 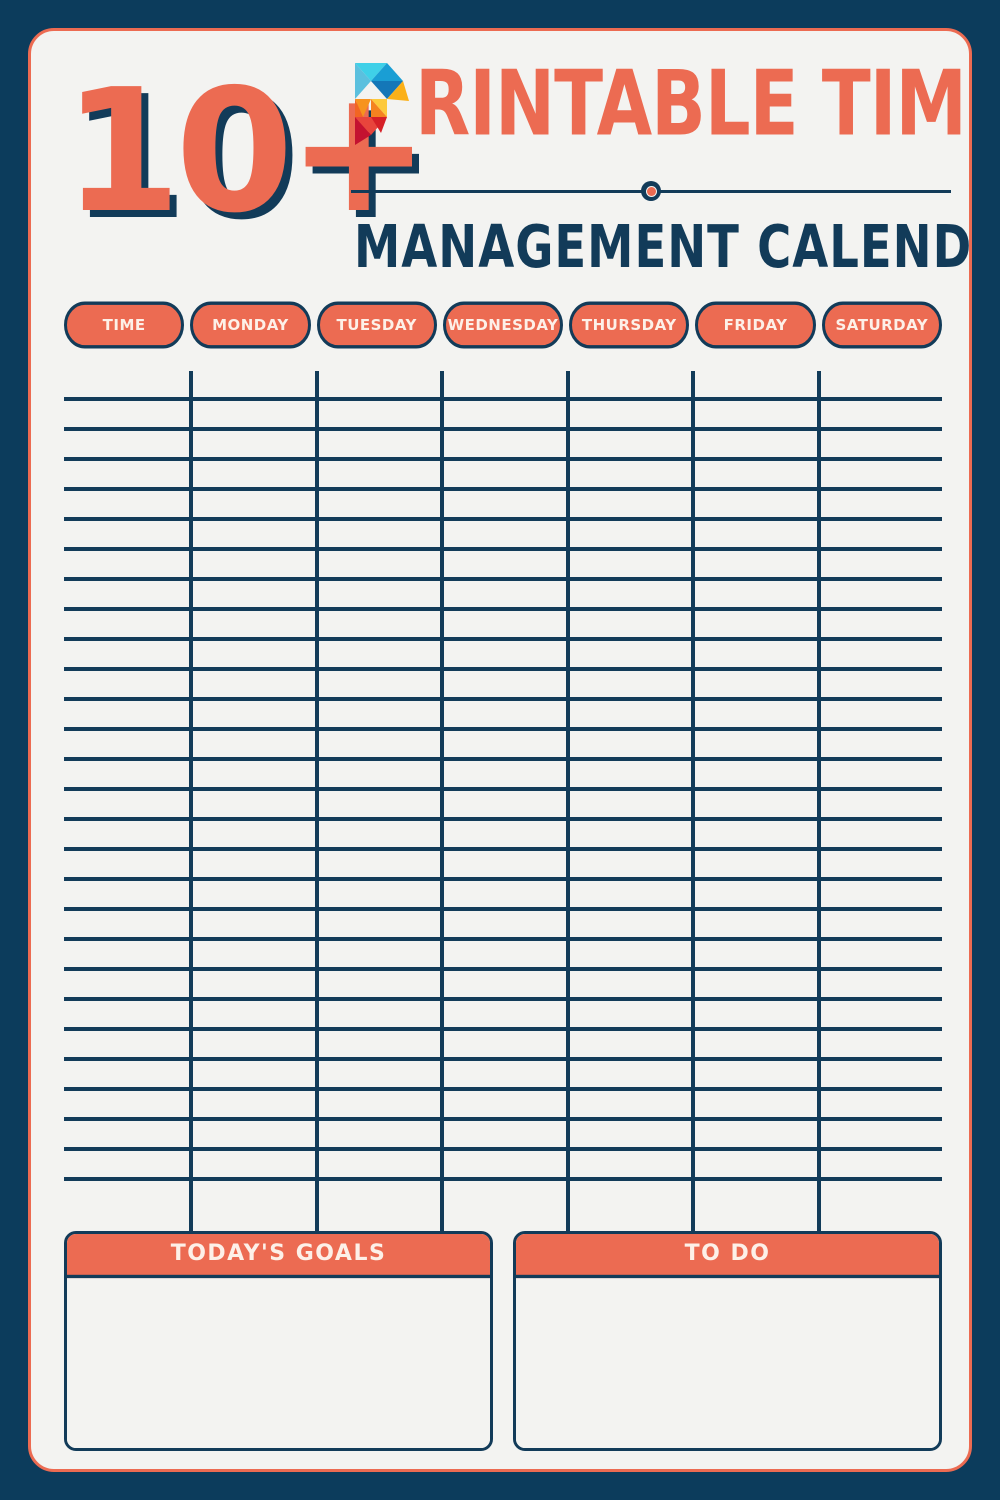 I want to click on column-header-pill-monday: MONDAY, so click(x=250, y=325).